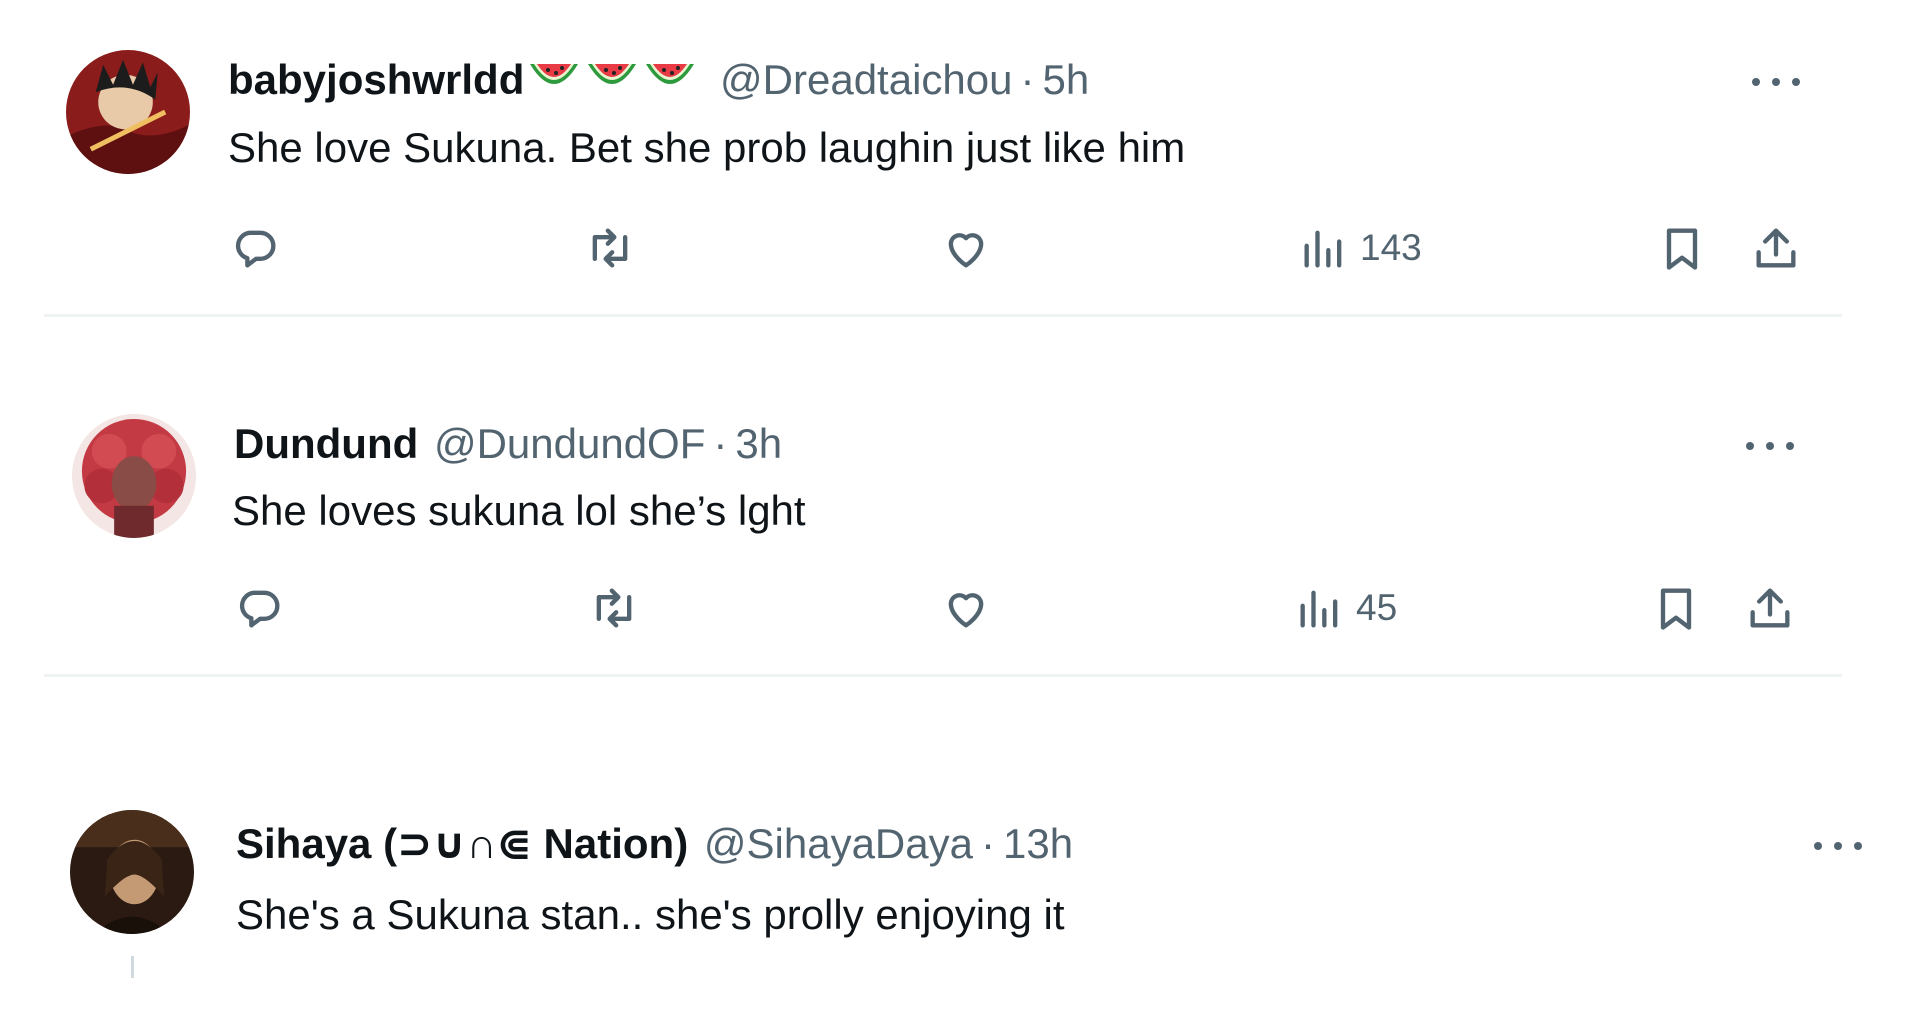  What do you see at coordinates (758, 443) in the screenshot?
I see `timestamp: 3h` at bounding box center [758, 443].